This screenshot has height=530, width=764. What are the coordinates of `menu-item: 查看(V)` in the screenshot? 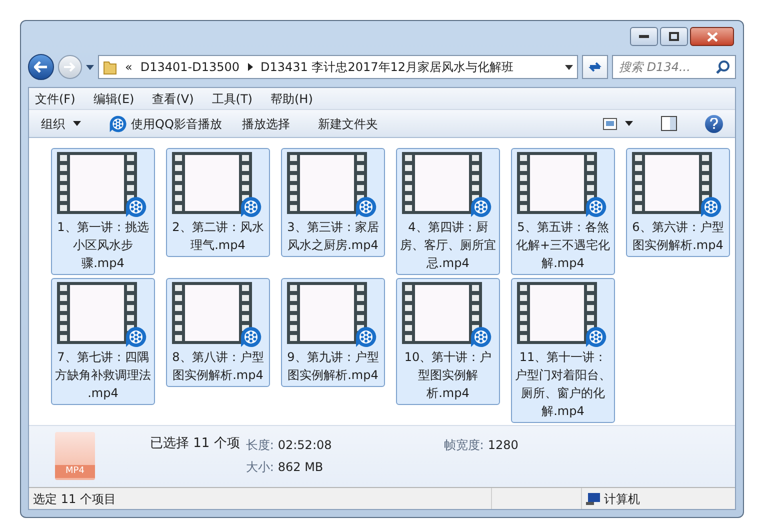 It's located at (173, 99).